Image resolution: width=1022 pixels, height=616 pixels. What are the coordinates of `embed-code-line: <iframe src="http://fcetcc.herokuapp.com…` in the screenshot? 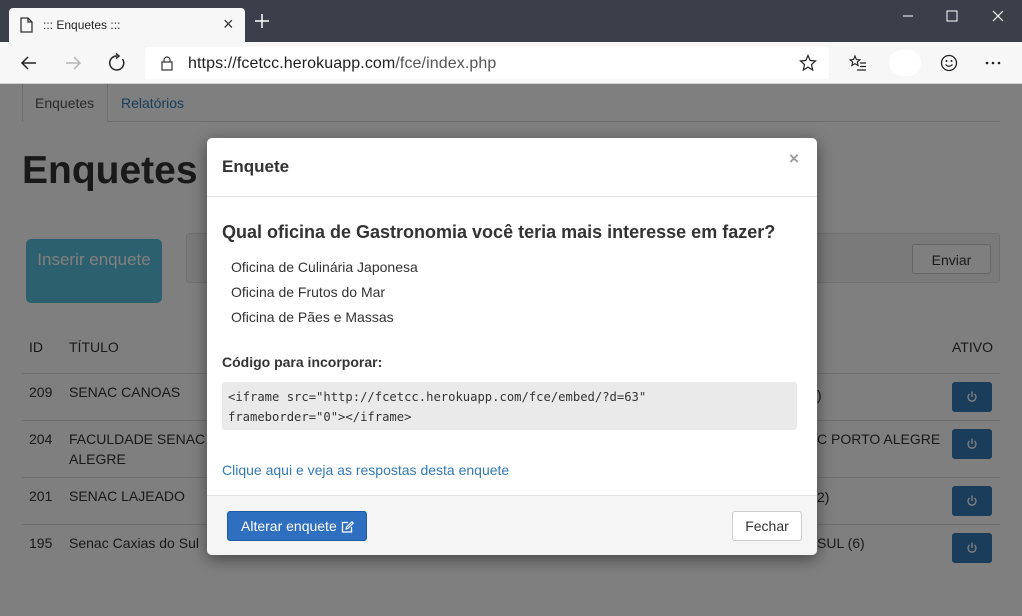 It's located at (437, 397).